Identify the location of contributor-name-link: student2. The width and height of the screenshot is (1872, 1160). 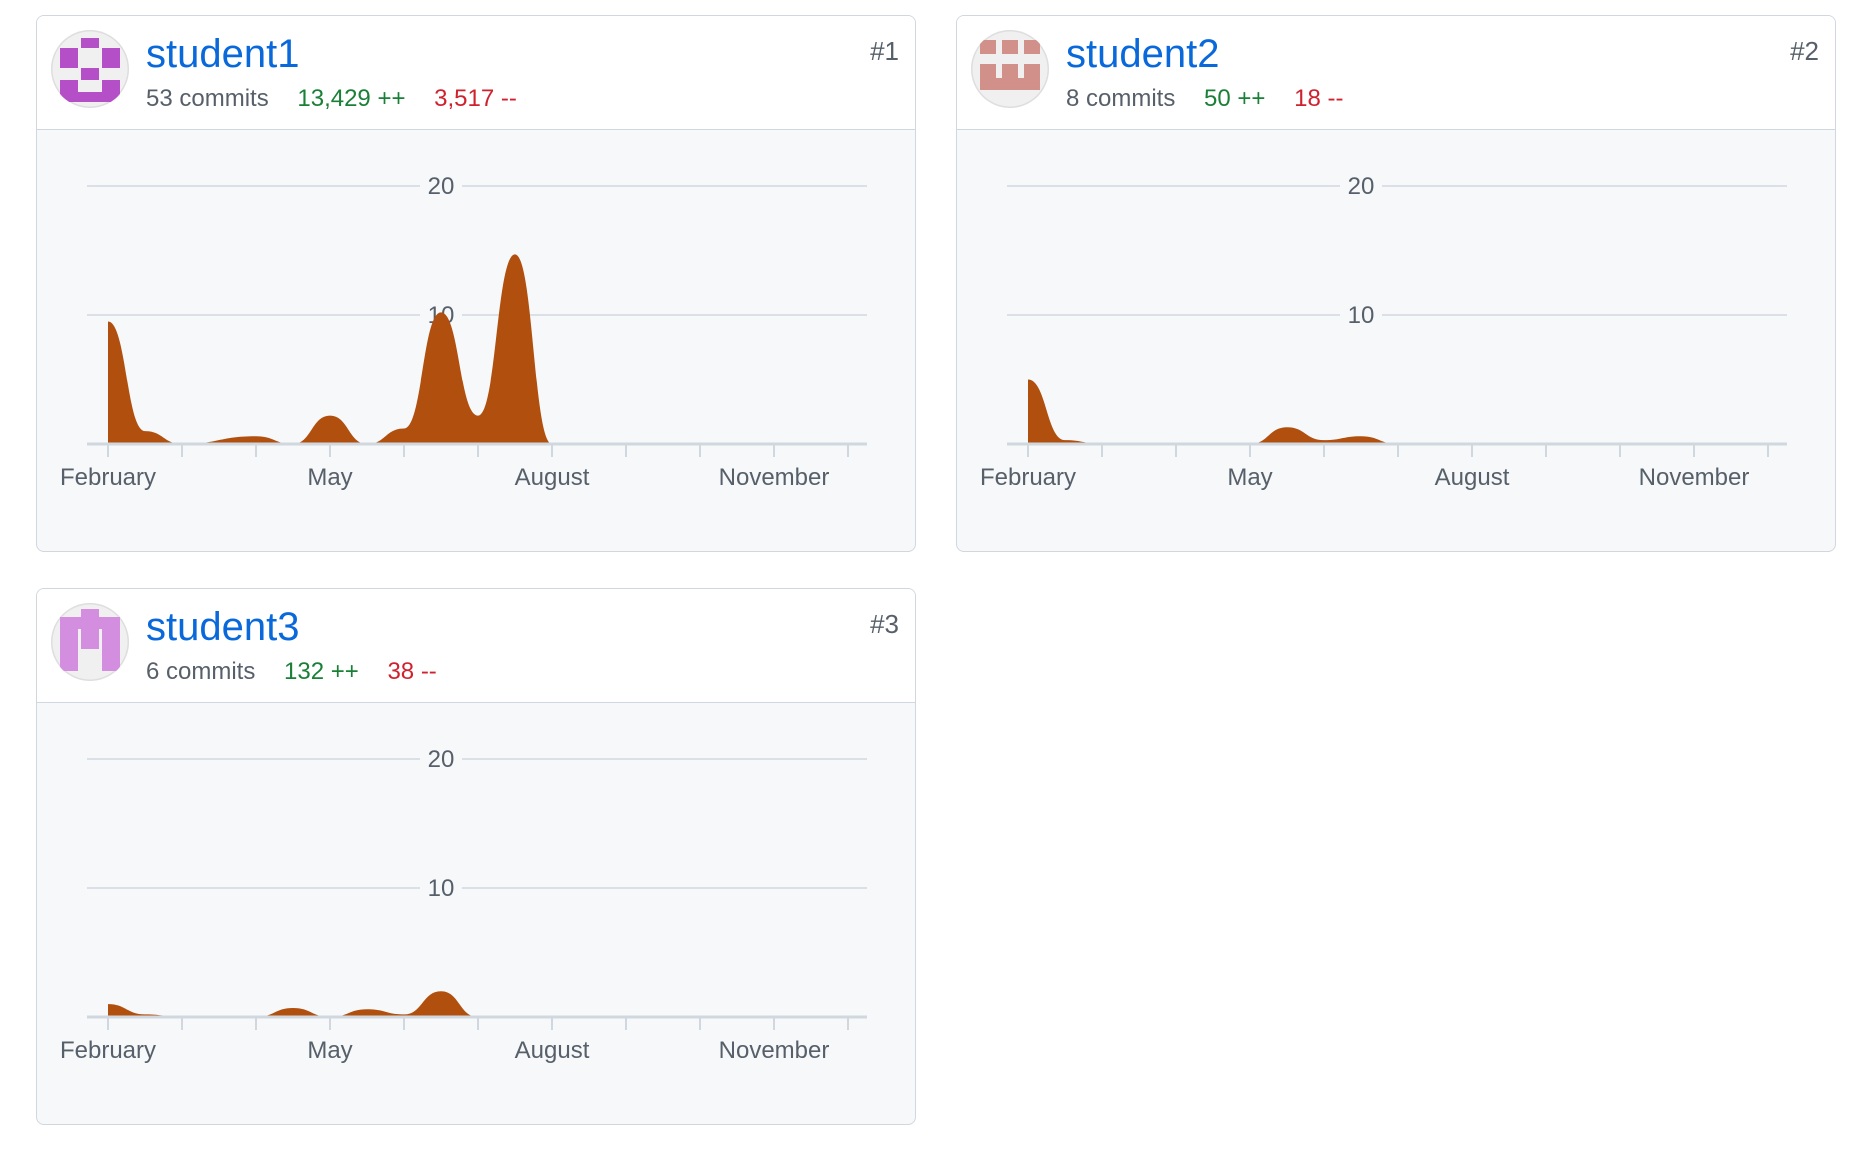
(1142, 54).